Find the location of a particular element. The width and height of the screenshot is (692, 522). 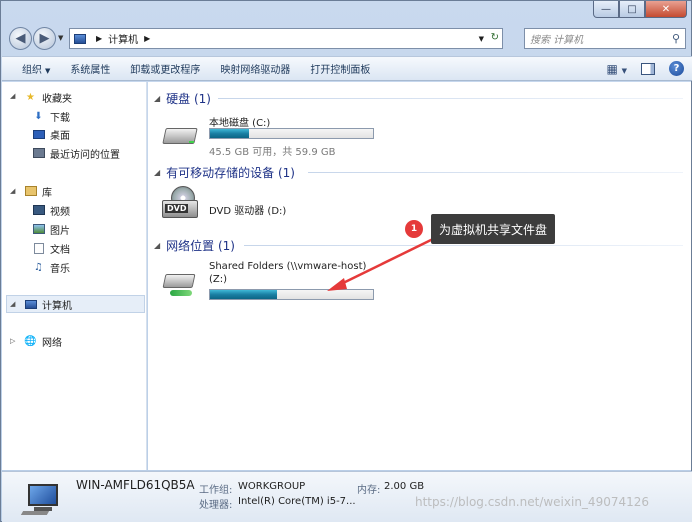

sidebar-item-label: 计算机 is located at coordinates (57, 306).